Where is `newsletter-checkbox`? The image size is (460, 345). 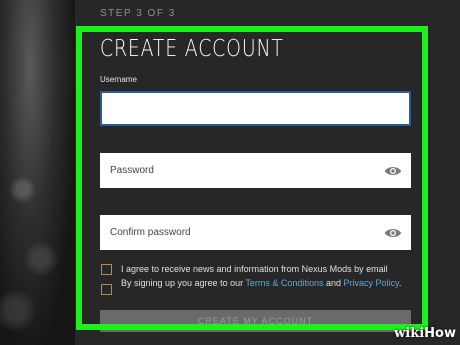 newsletter-checkbox is located at coordinates (106, 269).